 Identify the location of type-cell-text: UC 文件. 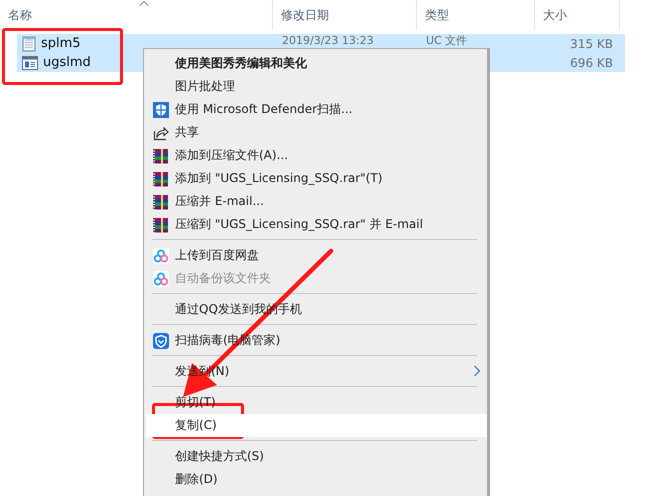
(446, 40).